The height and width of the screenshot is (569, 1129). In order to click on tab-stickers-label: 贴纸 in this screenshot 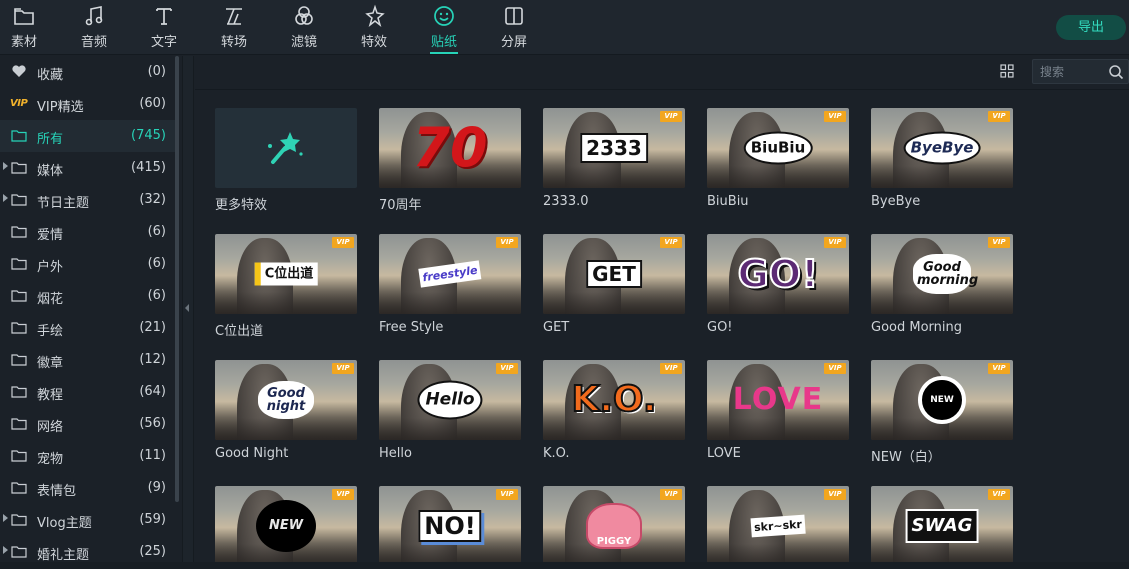, I will do `click(443, 42)`.